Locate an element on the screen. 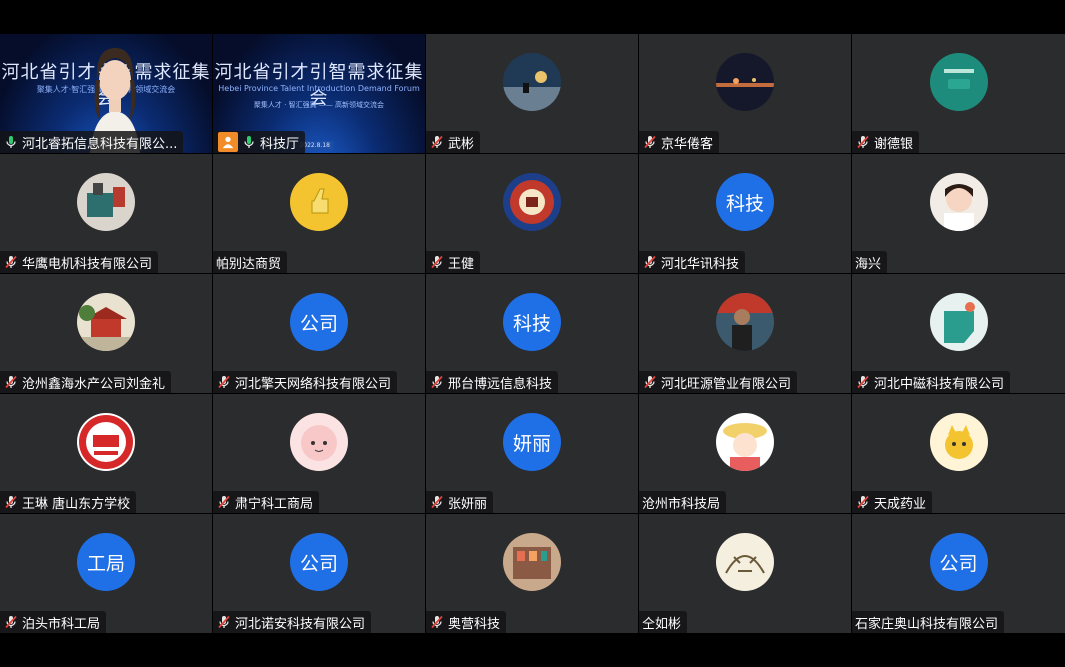 The width and height of the screenshot is (1065, 667). pink-face-photo is located at coordinates (319, 442).